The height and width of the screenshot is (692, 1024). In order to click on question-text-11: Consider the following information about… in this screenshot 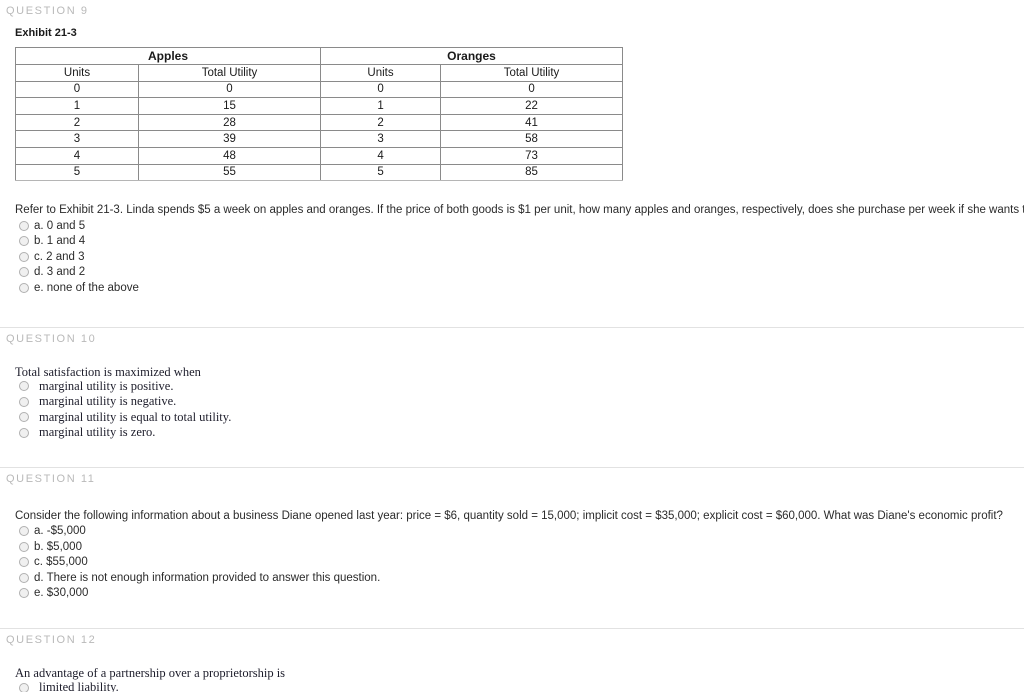, I will do `click(509, 515)`.